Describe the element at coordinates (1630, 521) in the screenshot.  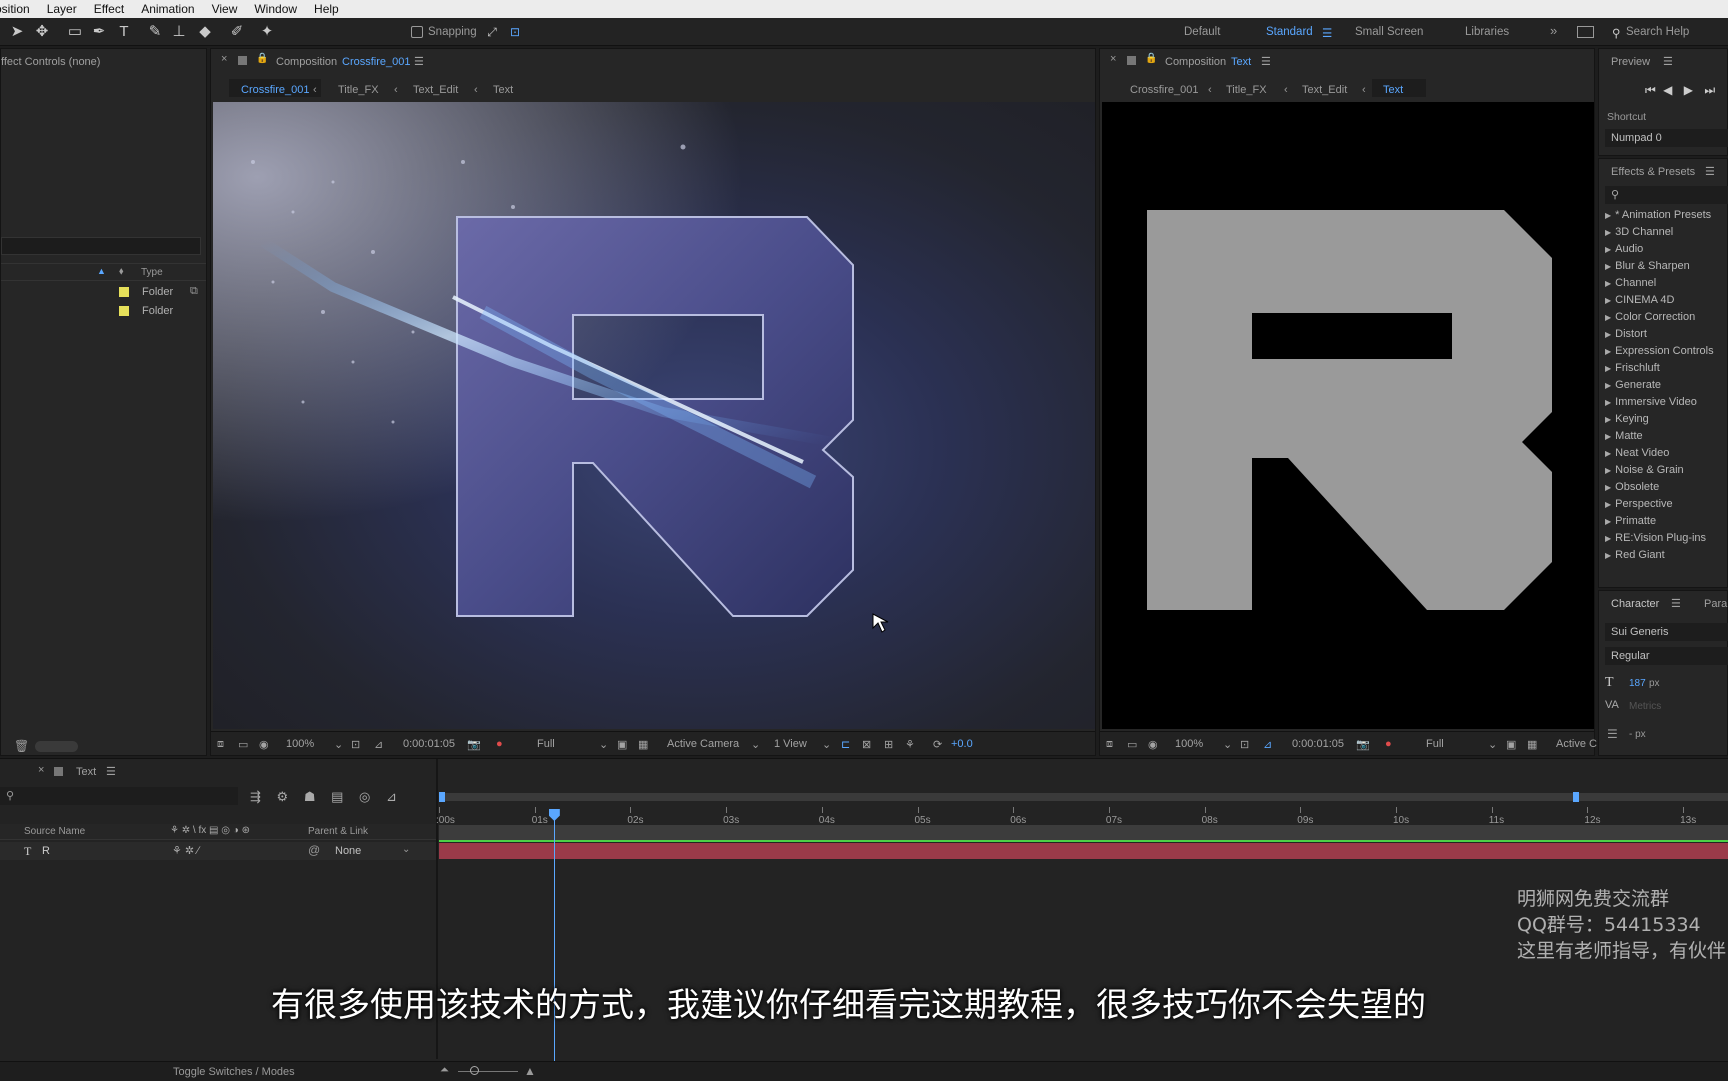
I see `effect-category-item: ▶ Primatte` at that location.